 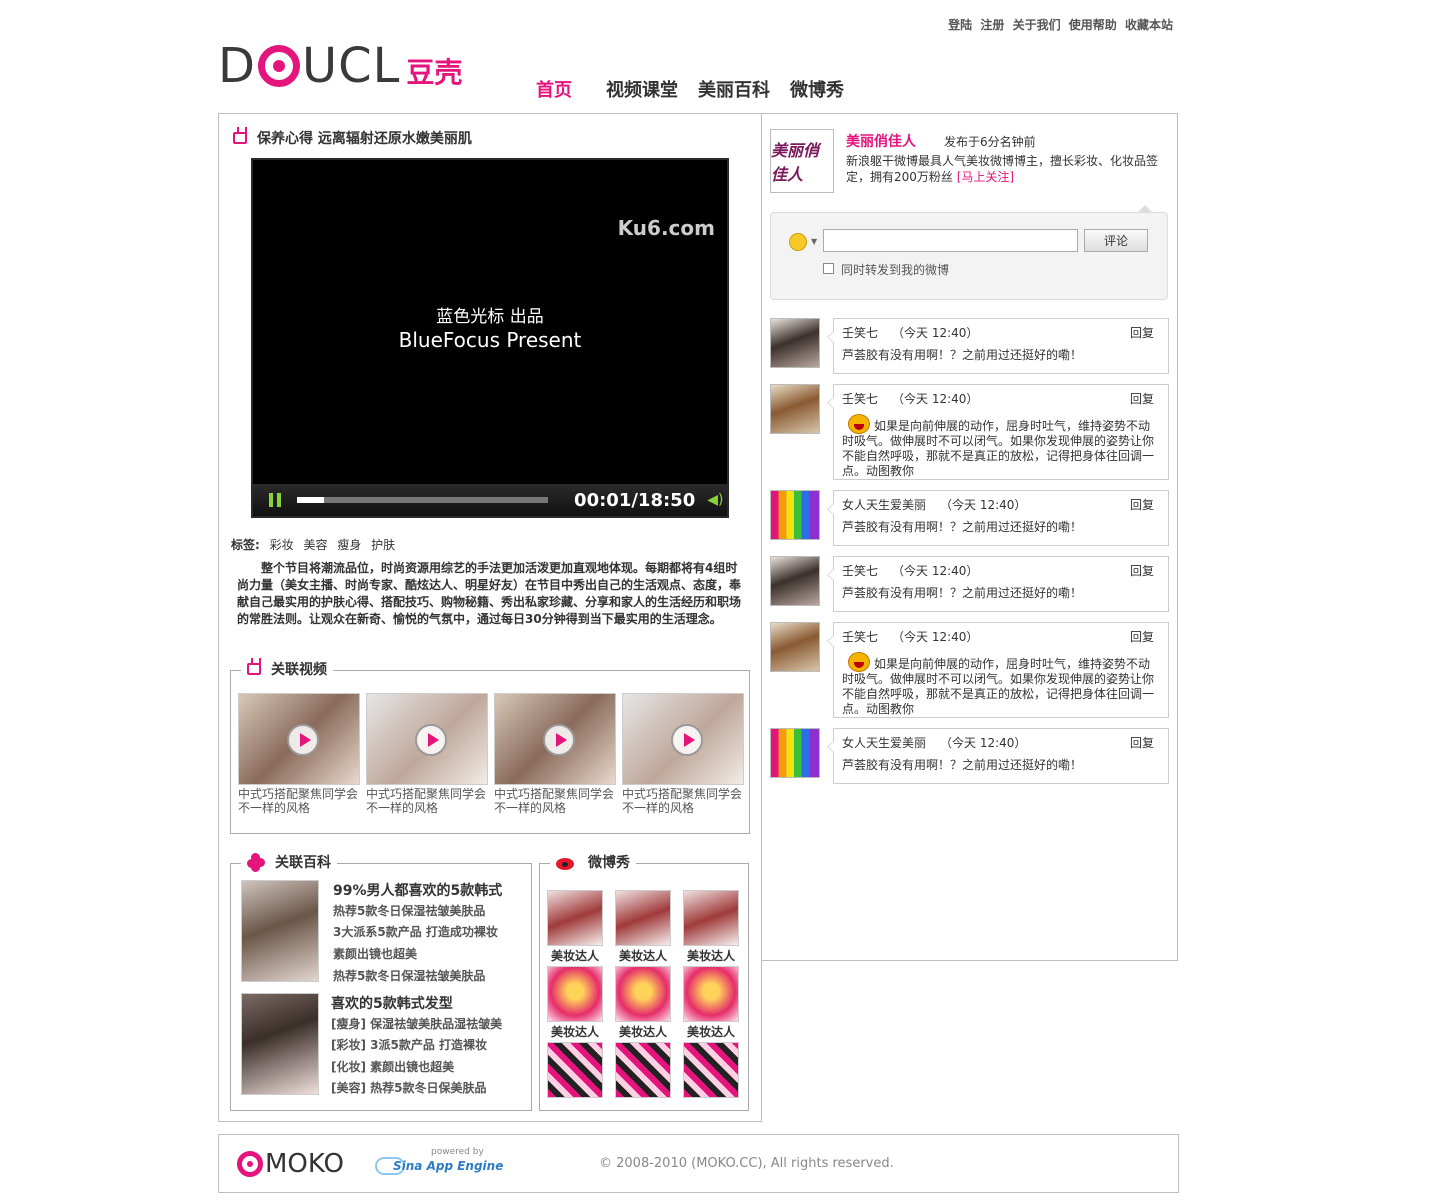 I want to click on site-logo: D UCL 豆壳, so click(x=340, y=66).